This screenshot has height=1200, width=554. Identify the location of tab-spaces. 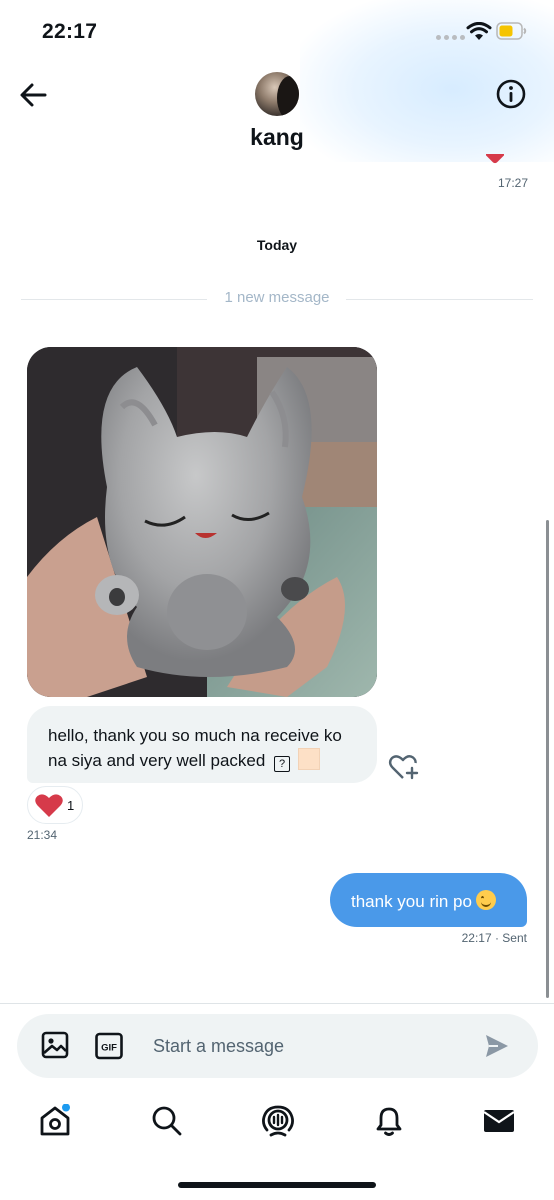
(278, 1121).